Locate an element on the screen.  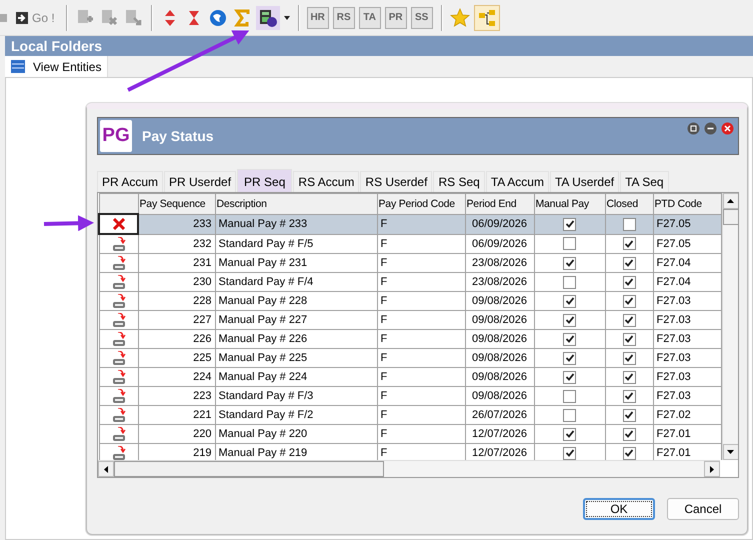
dropdown-caret-icon is located at coordinates (287, 18).